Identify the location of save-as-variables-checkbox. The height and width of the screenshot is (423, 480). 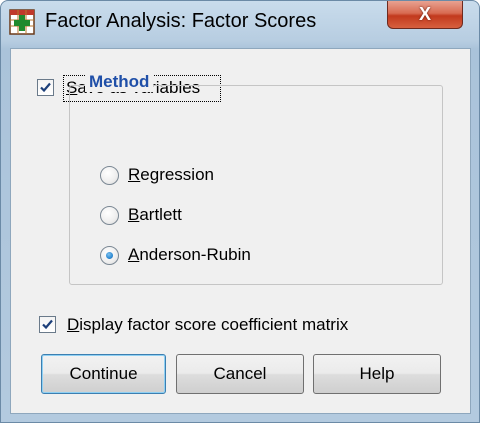
(45, 87).